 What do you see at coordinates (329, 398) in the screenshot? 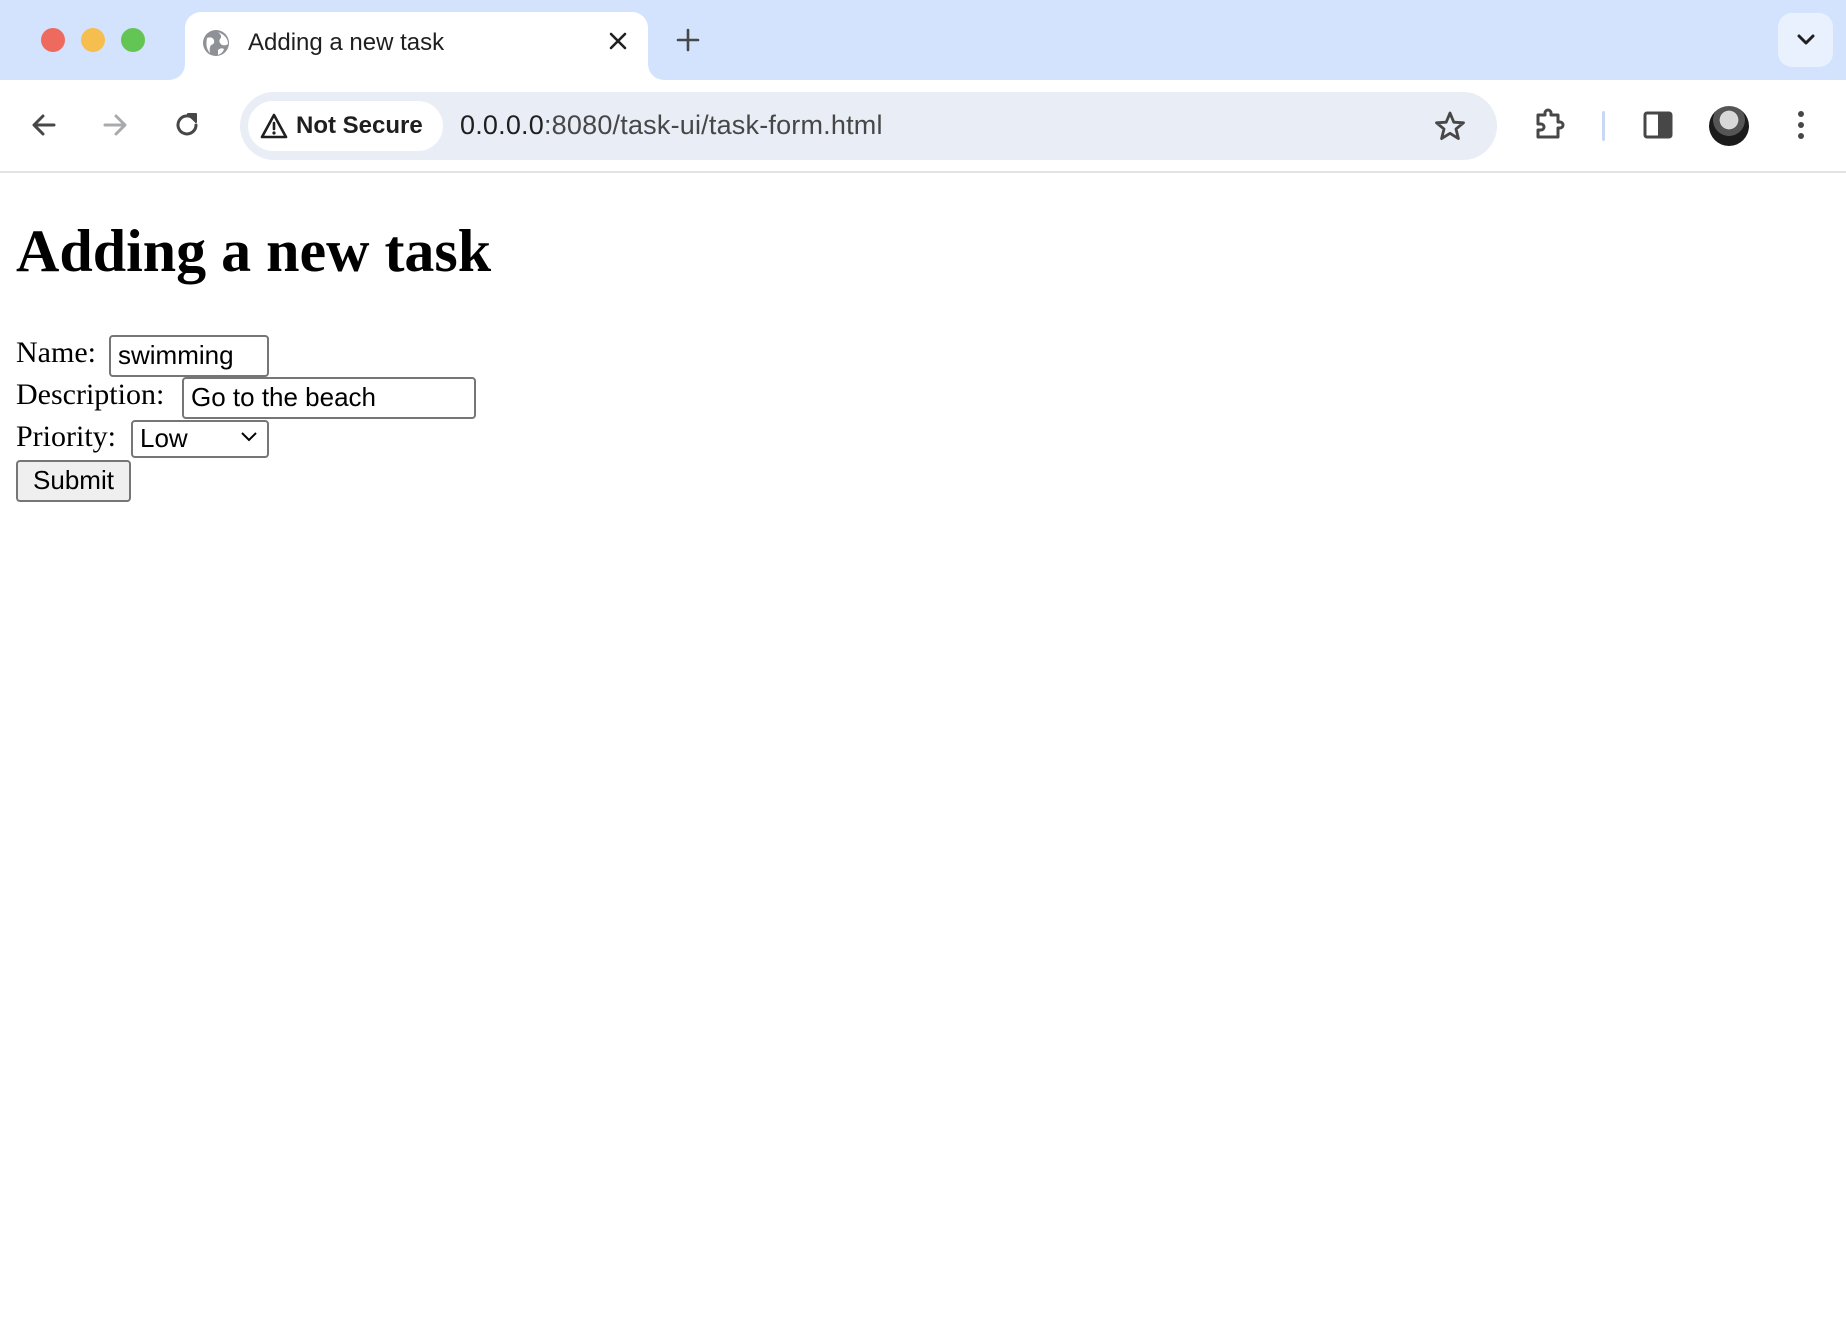
I see `description-input: Go to the beach` at bounding box center [329, 398].